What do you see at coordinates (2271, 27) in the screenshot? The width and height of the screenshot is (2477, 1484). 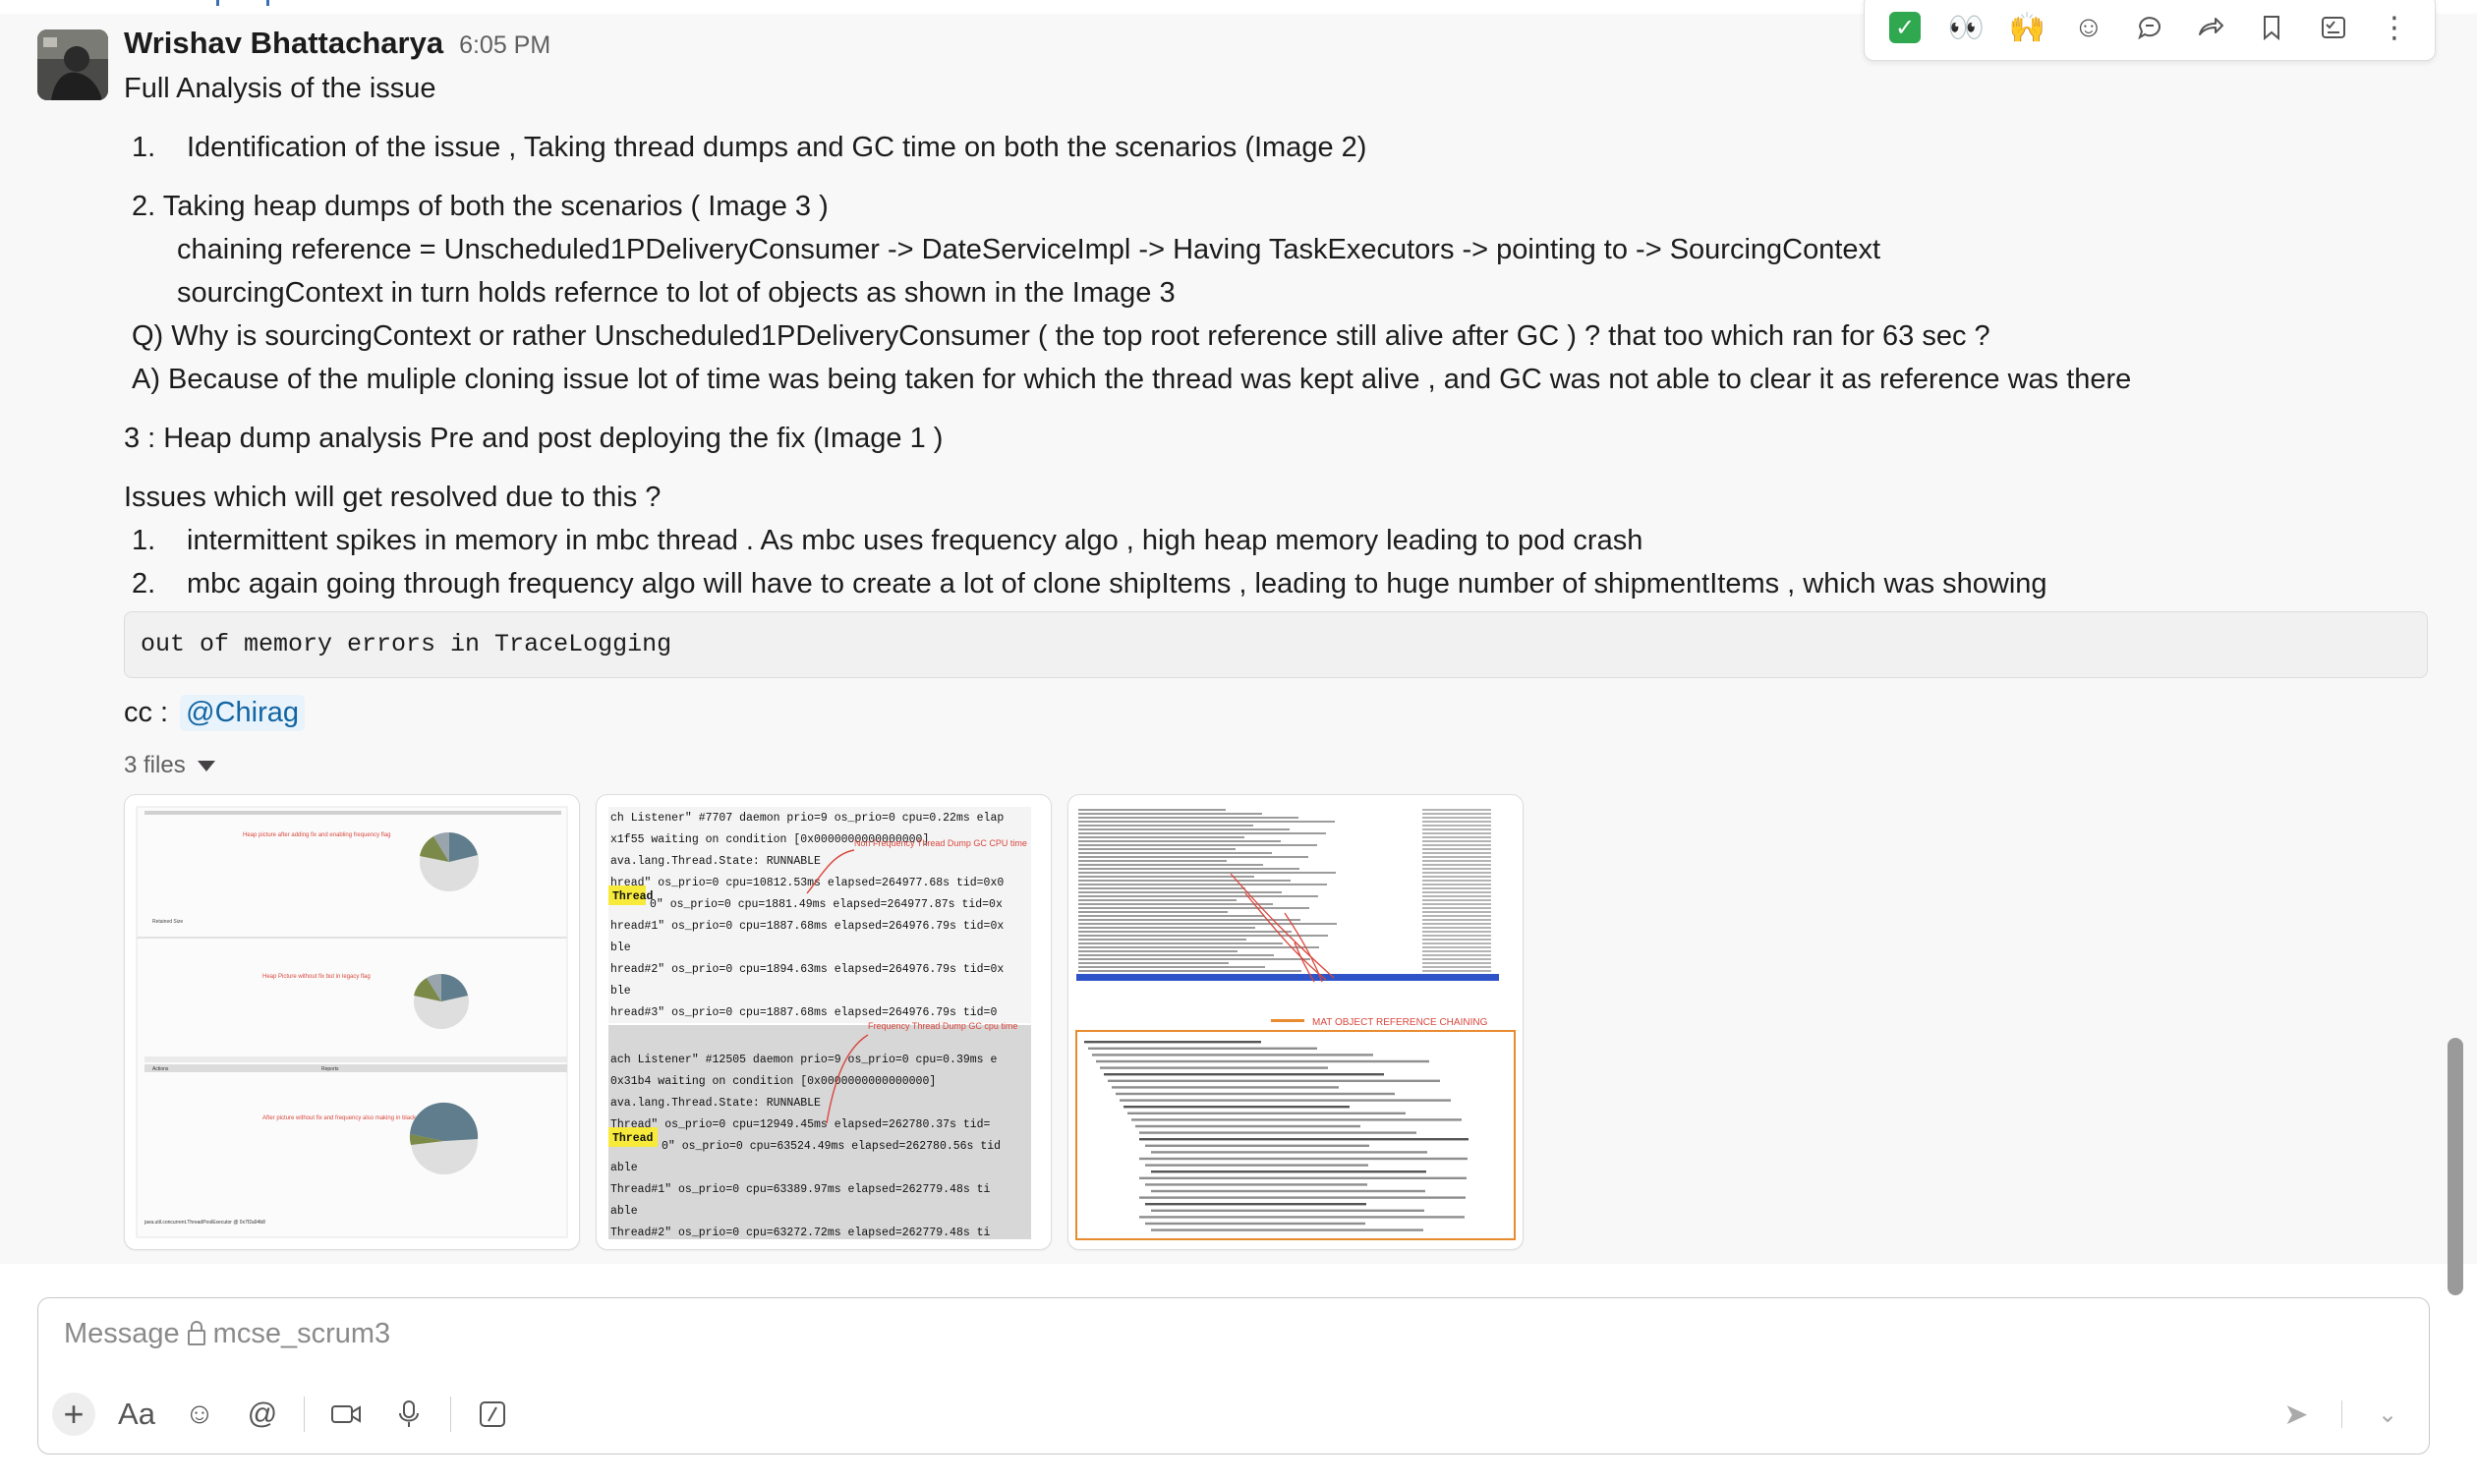 I see `save-for-later-button` at bounding box center [2271, 27].